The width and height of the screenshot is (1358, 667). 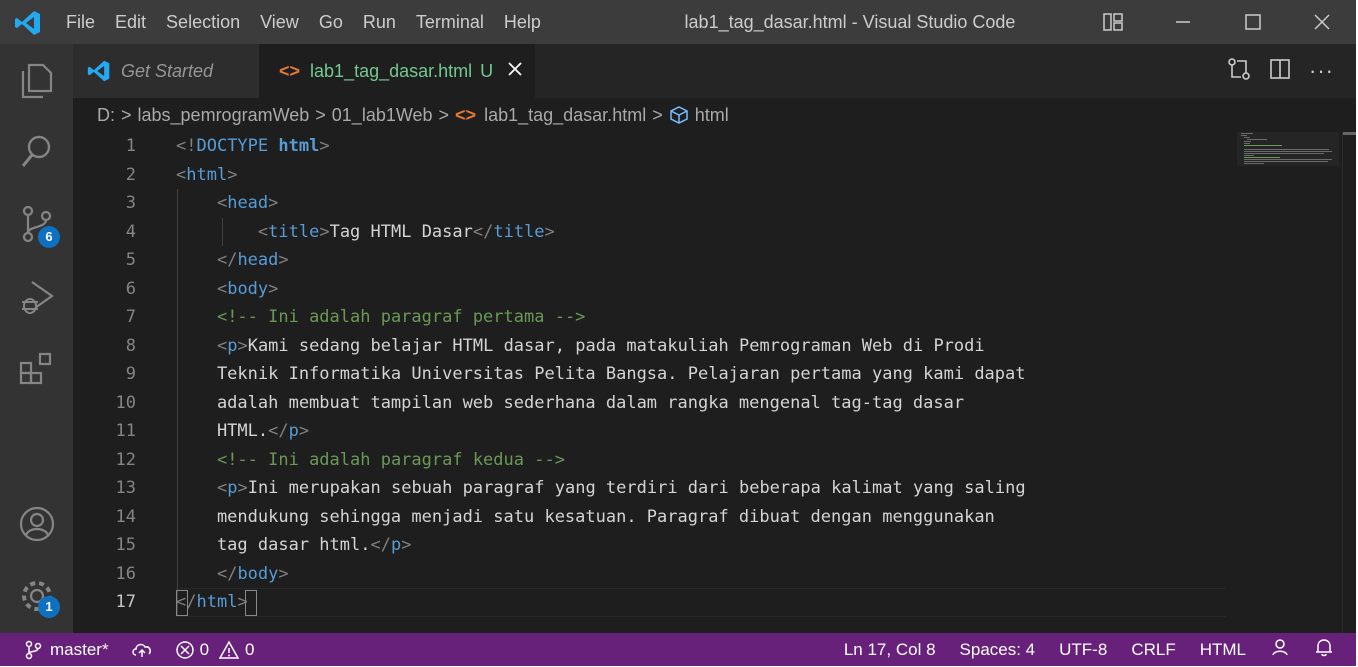 I want to click on line-number: 15, so click(x=125, y=545).